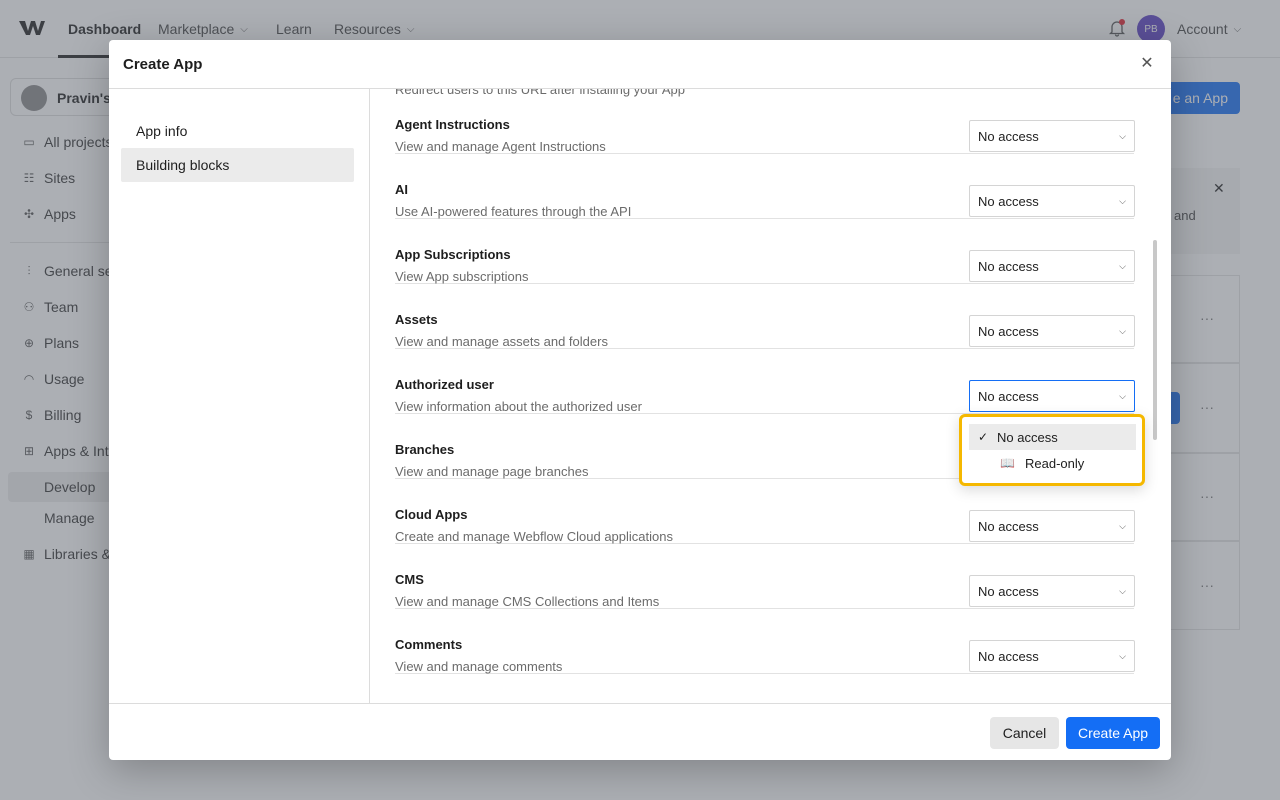 This screenshot has width=1280, height=800. Describe the element at coordinates (462, 276) in the screenshot. I see `permission-description: View App subscriptions` at that location.